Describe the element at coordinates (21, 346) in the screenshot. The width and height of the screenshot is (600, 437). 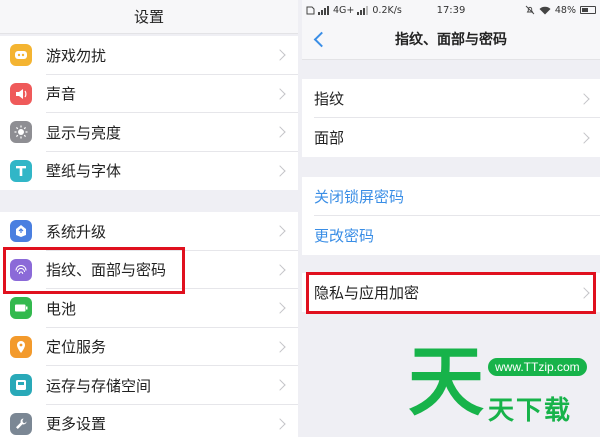
I see `location-pin-icon` at that location.